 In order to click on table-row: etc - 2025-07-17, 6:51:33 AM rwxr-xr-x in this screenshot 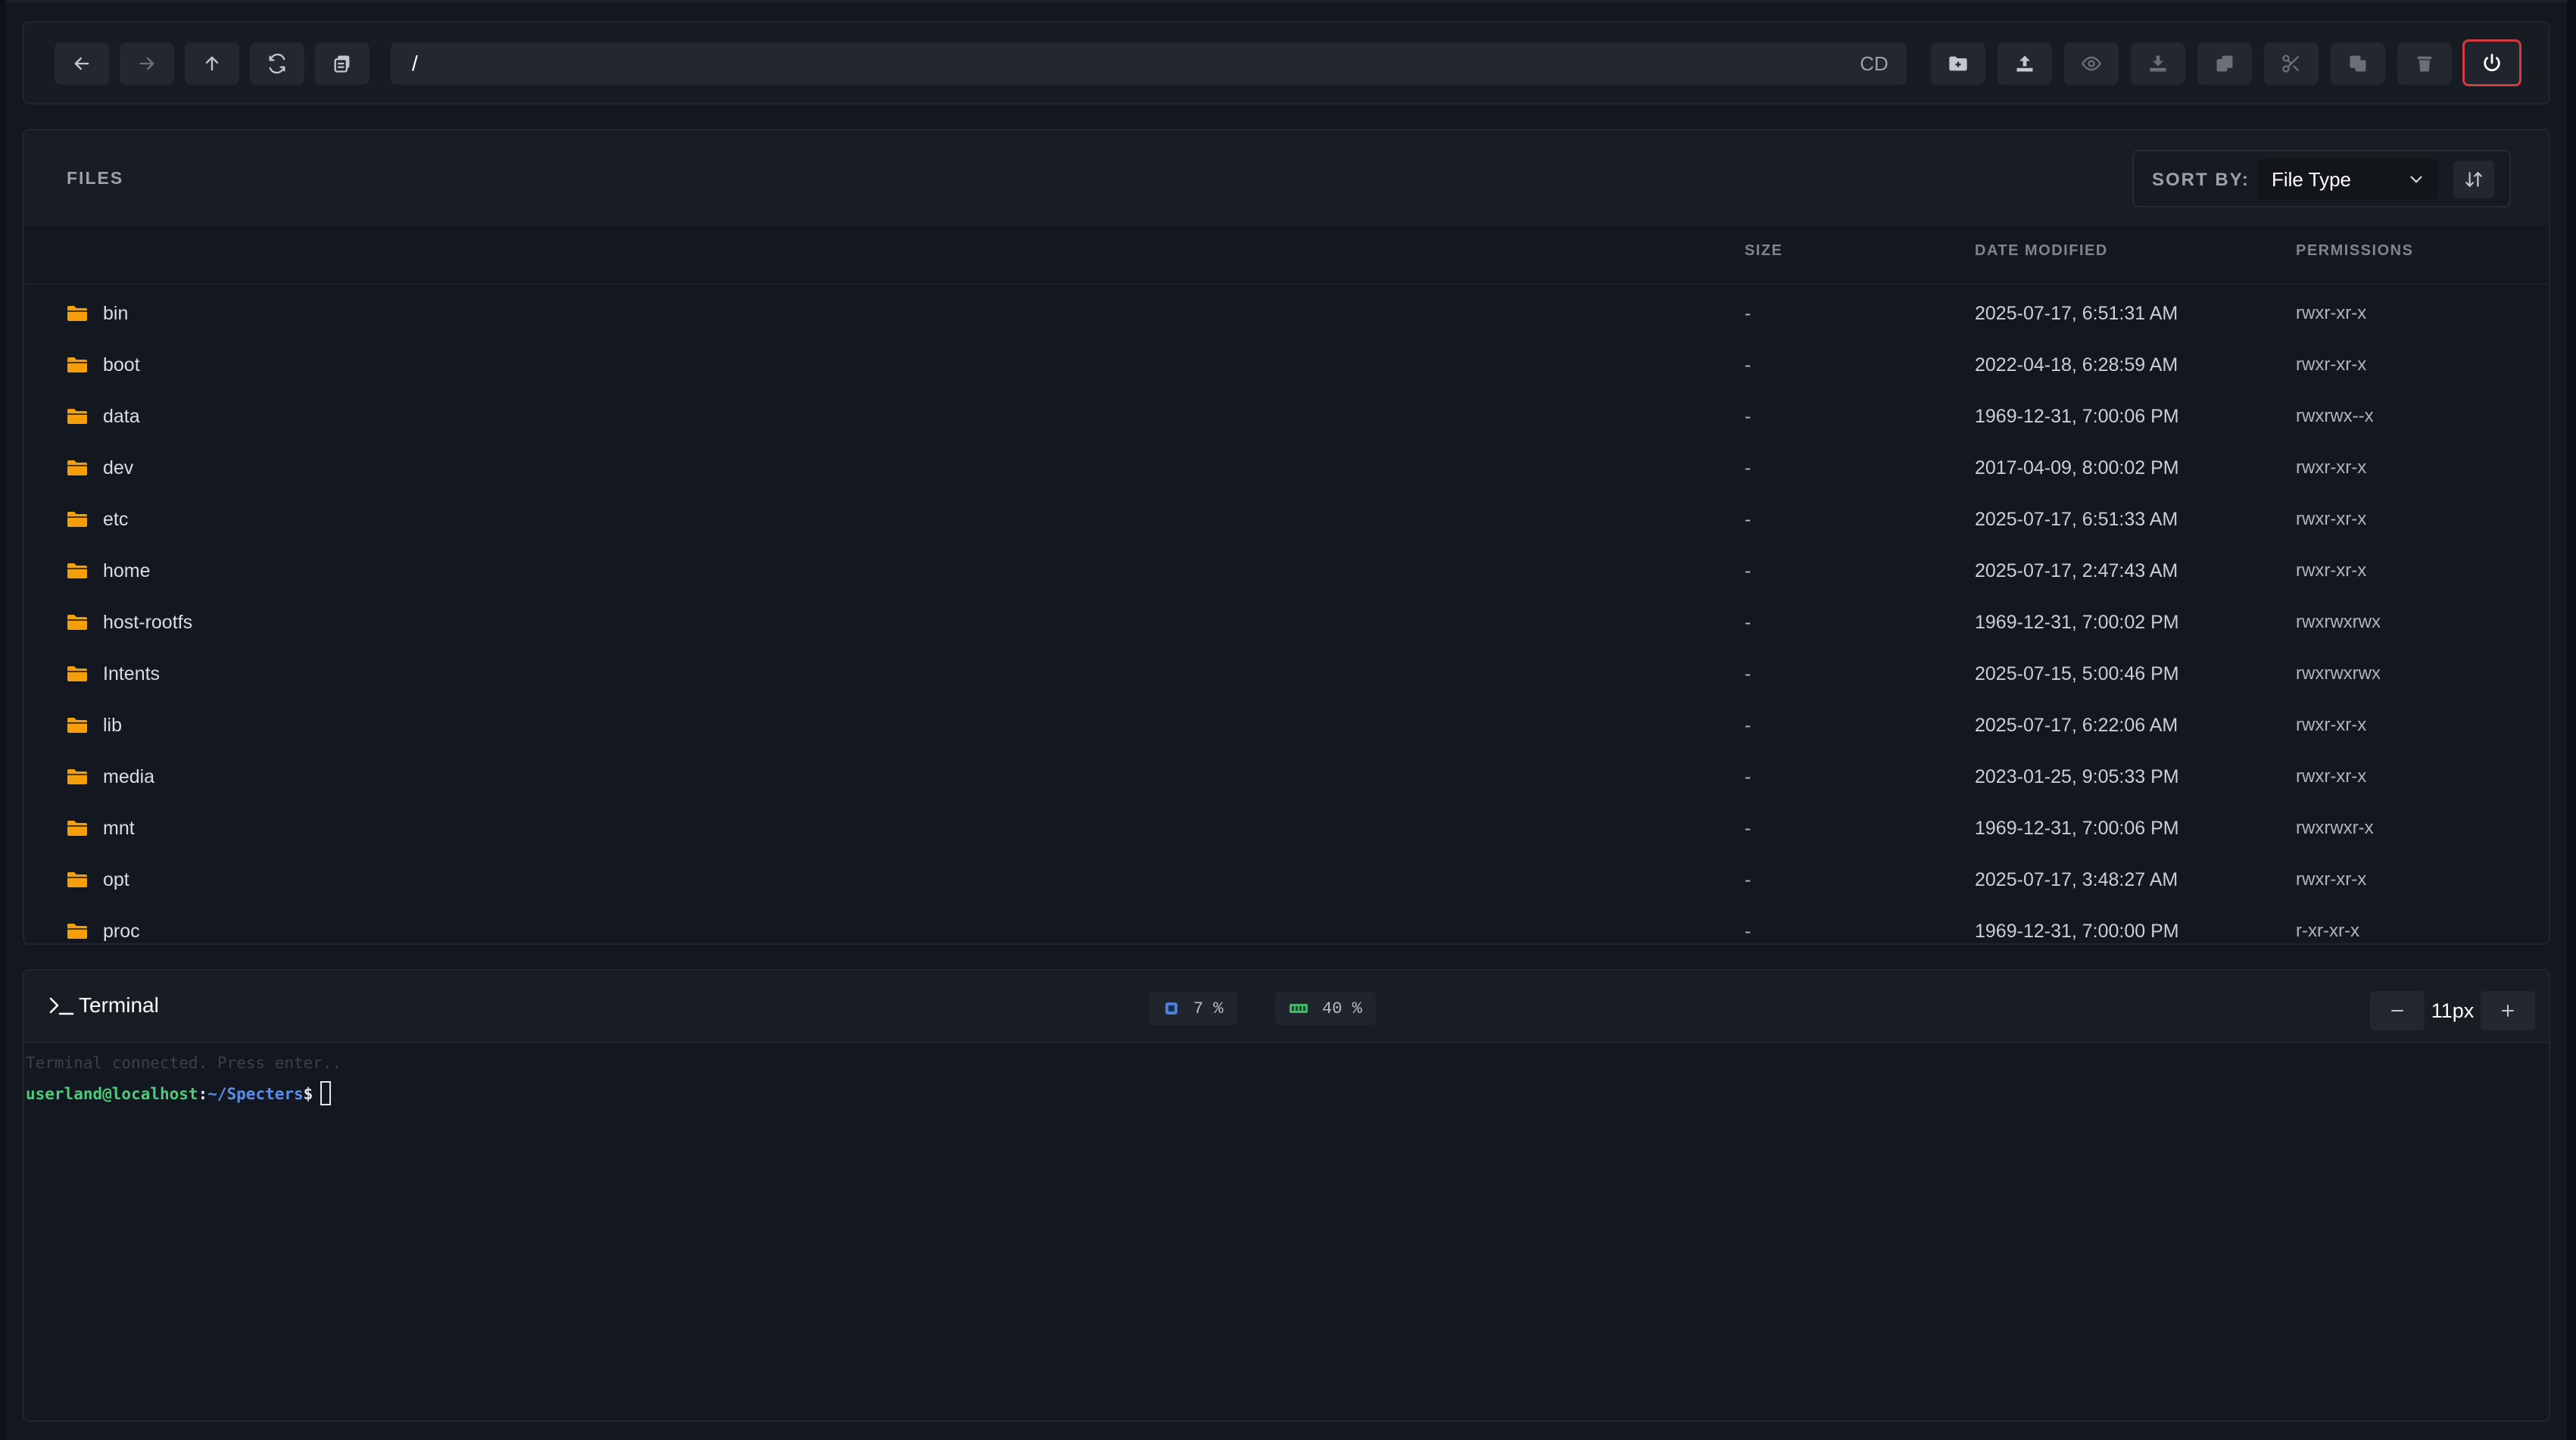, I will do `click(1286, 519)`.